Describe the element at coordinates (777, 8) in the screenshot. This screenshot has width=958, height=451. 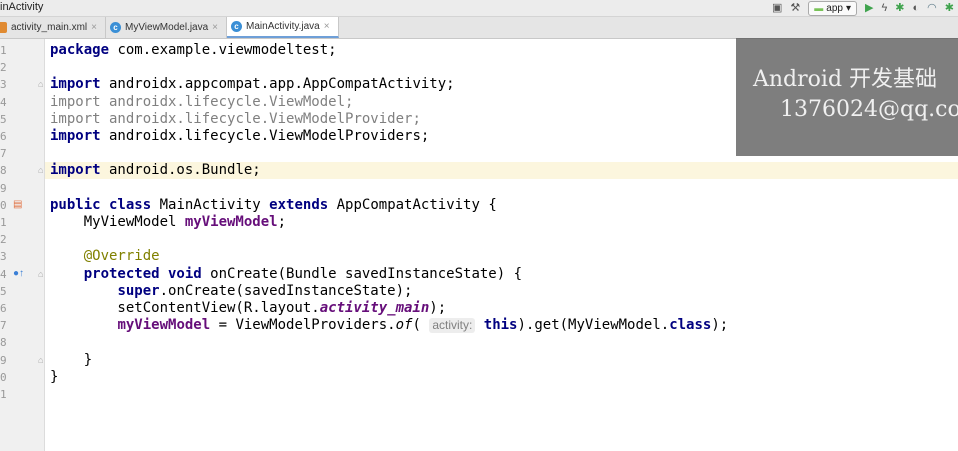
I see `layout-icon: ▣` at that location.